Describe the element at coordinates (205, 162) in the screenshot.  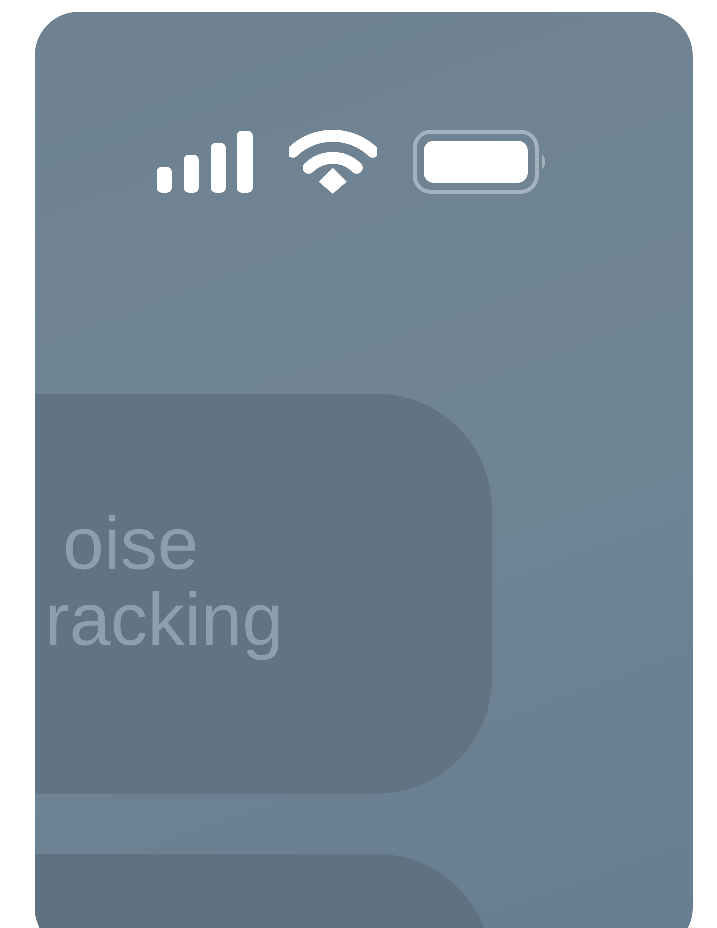
I see `signal-icon` at that location.